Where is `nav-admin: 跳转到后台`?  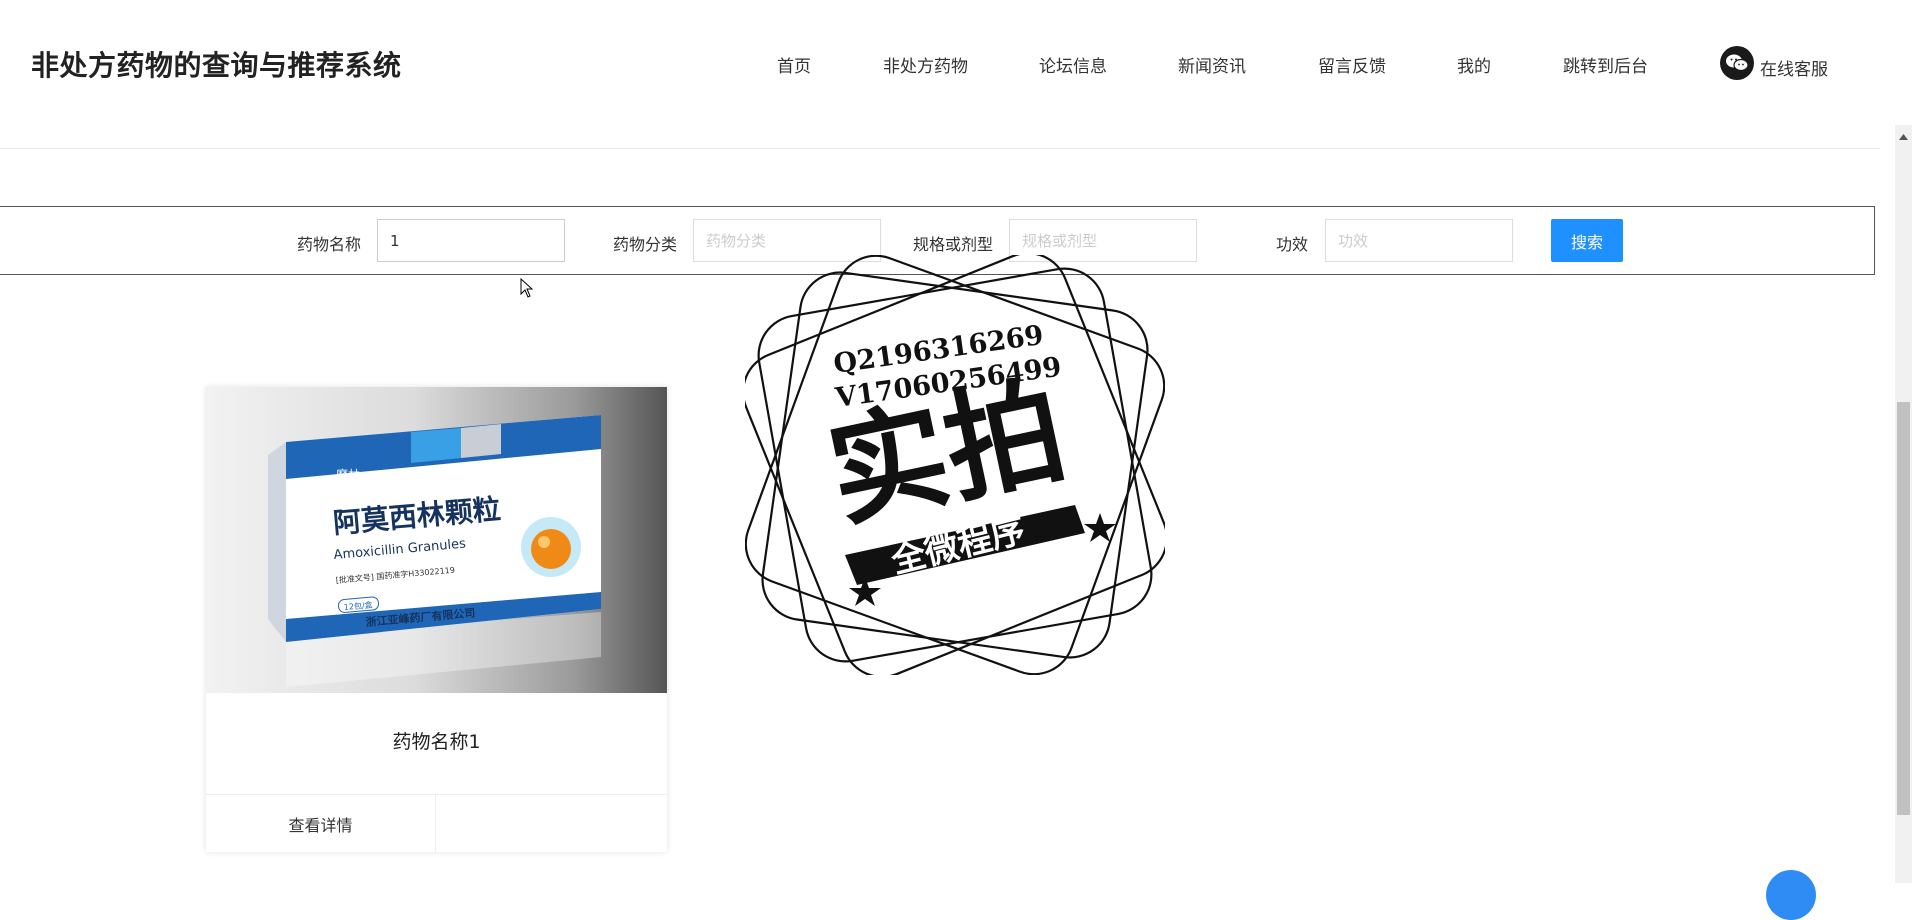 nav-admin: 跳转到后台 is located at coordinates (1605, 64).